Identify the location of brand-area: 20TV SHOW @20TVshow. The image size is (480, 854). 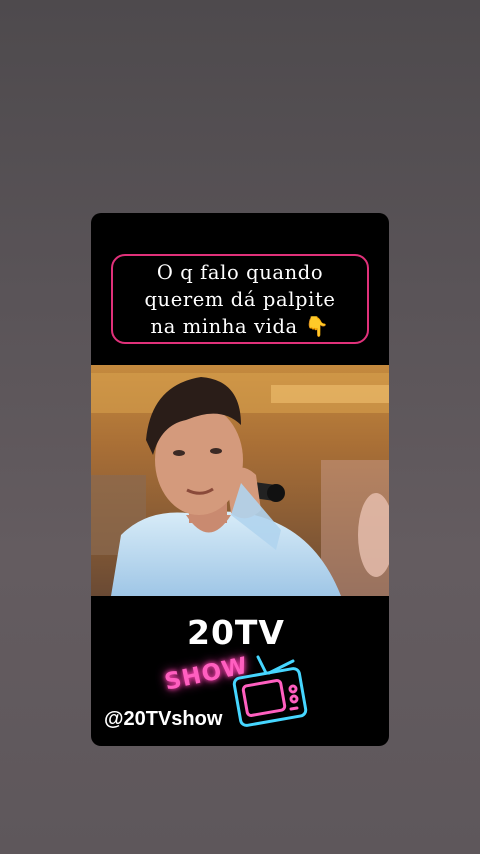
(240, 679).